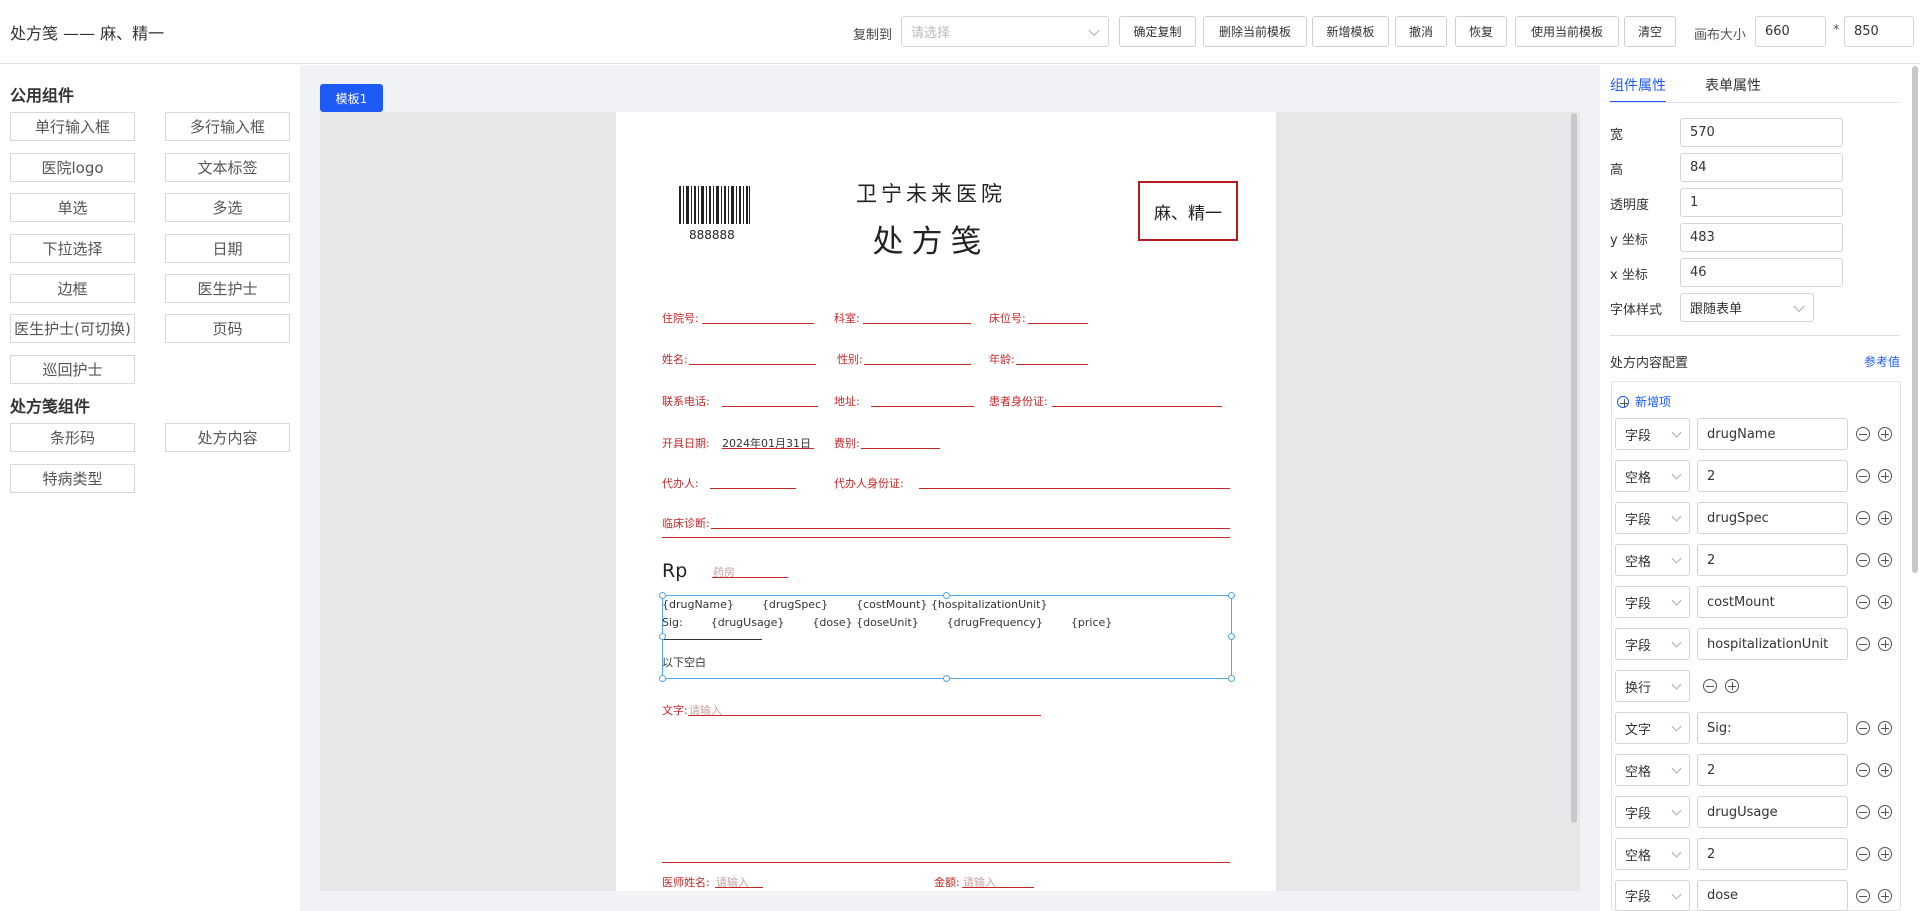 The image size is (1920, 911). I want to click on row-value-input: hospitalizationUnit, so click(1772, 644).